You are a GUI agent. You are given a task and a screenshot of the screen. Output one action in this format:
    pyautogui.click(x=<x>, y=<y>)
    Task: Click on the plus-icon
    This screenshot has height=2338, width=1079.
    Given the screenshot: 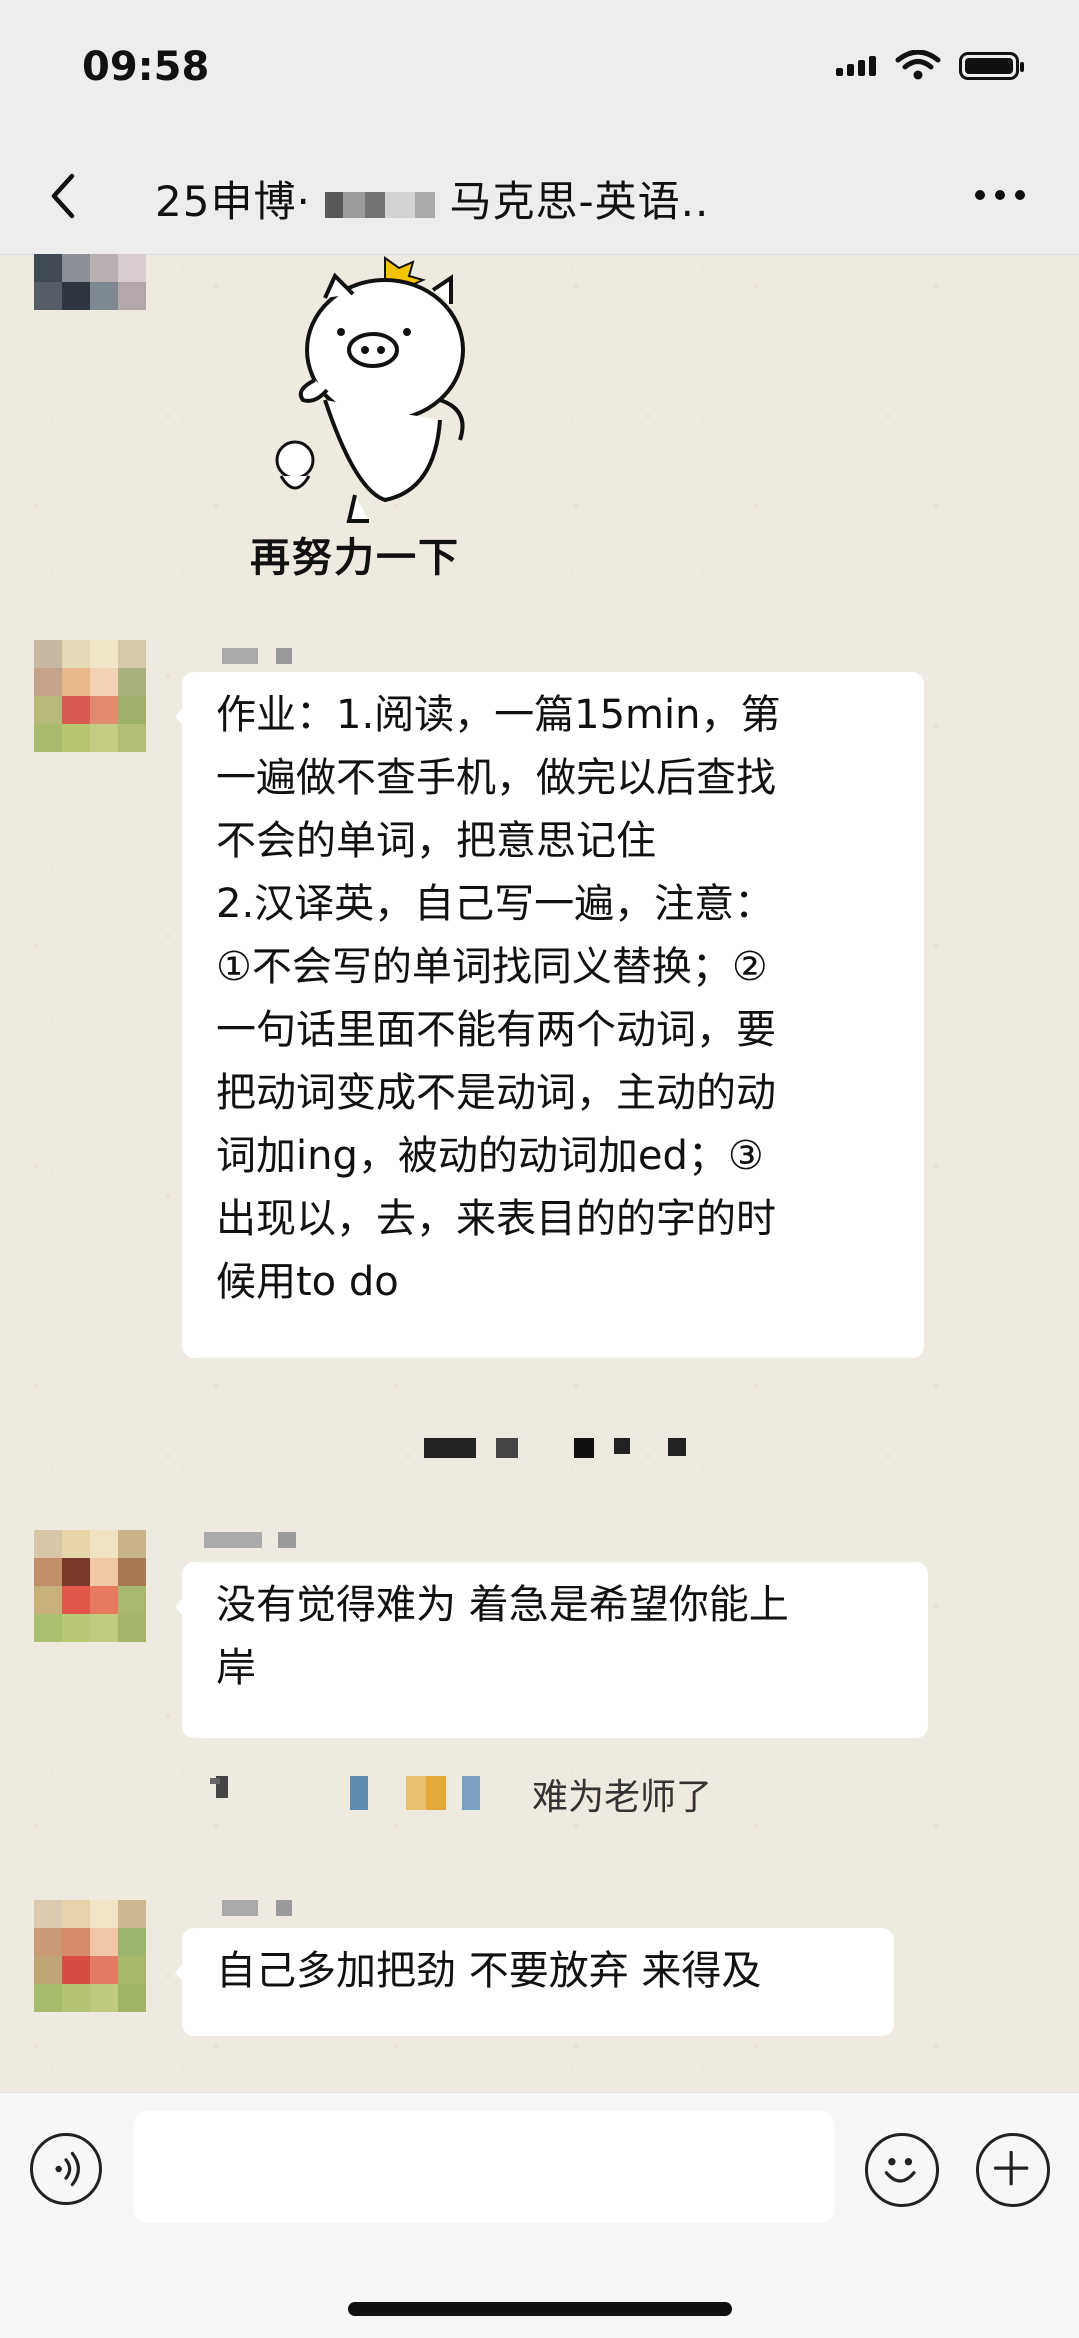 What is the action you would take?
    pyautogui.click(x=1013, y=2170)
    